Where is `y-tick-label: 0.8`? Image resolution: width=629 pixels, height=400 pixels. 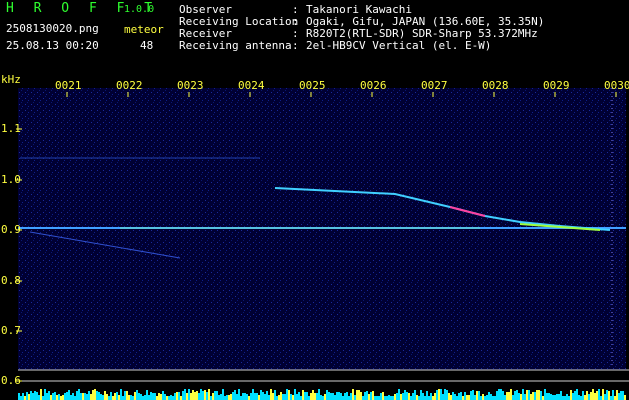 y-tick-label: 0.8 is located at coordinates (11, 280).